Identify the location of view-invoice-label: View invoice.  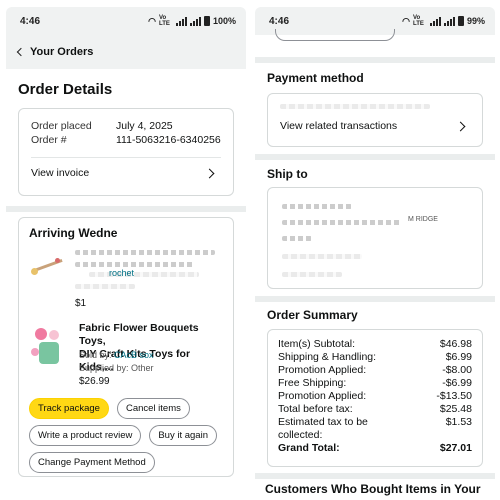
(60, 173).